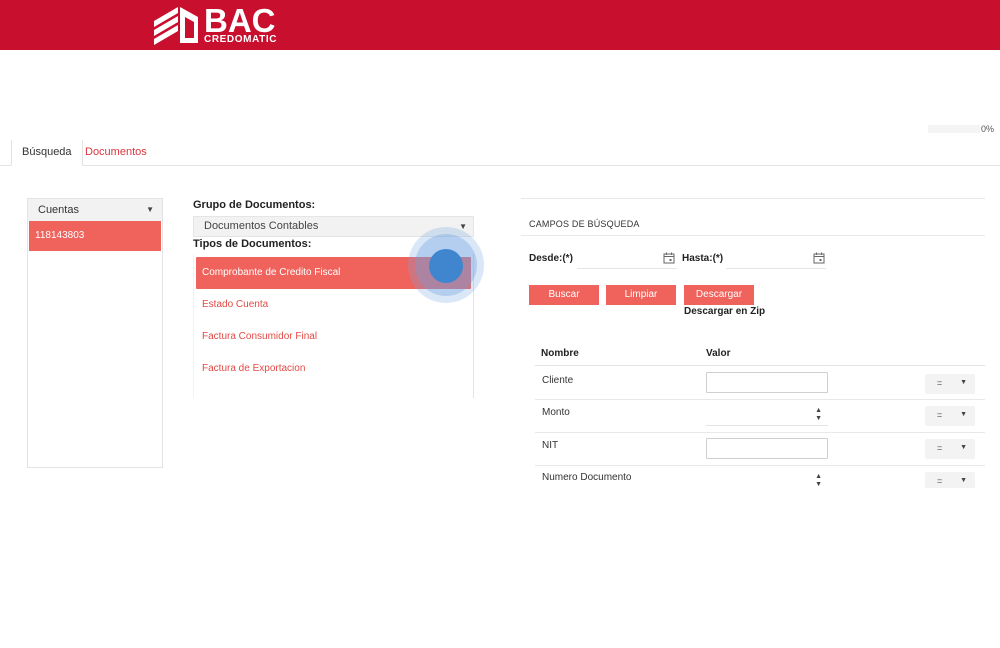 The height and width of the screenshot is (648, 1000). What do you see at coordinates (95, 236) in the screenshot?
I see `account-item: 118143803` at bounding box center [95, 236].